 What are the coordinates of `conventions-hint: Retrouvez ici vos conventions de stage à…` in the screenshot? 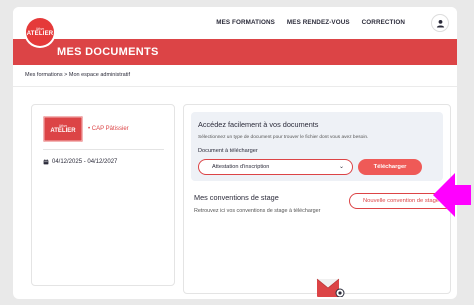 It's located at (257, 211).